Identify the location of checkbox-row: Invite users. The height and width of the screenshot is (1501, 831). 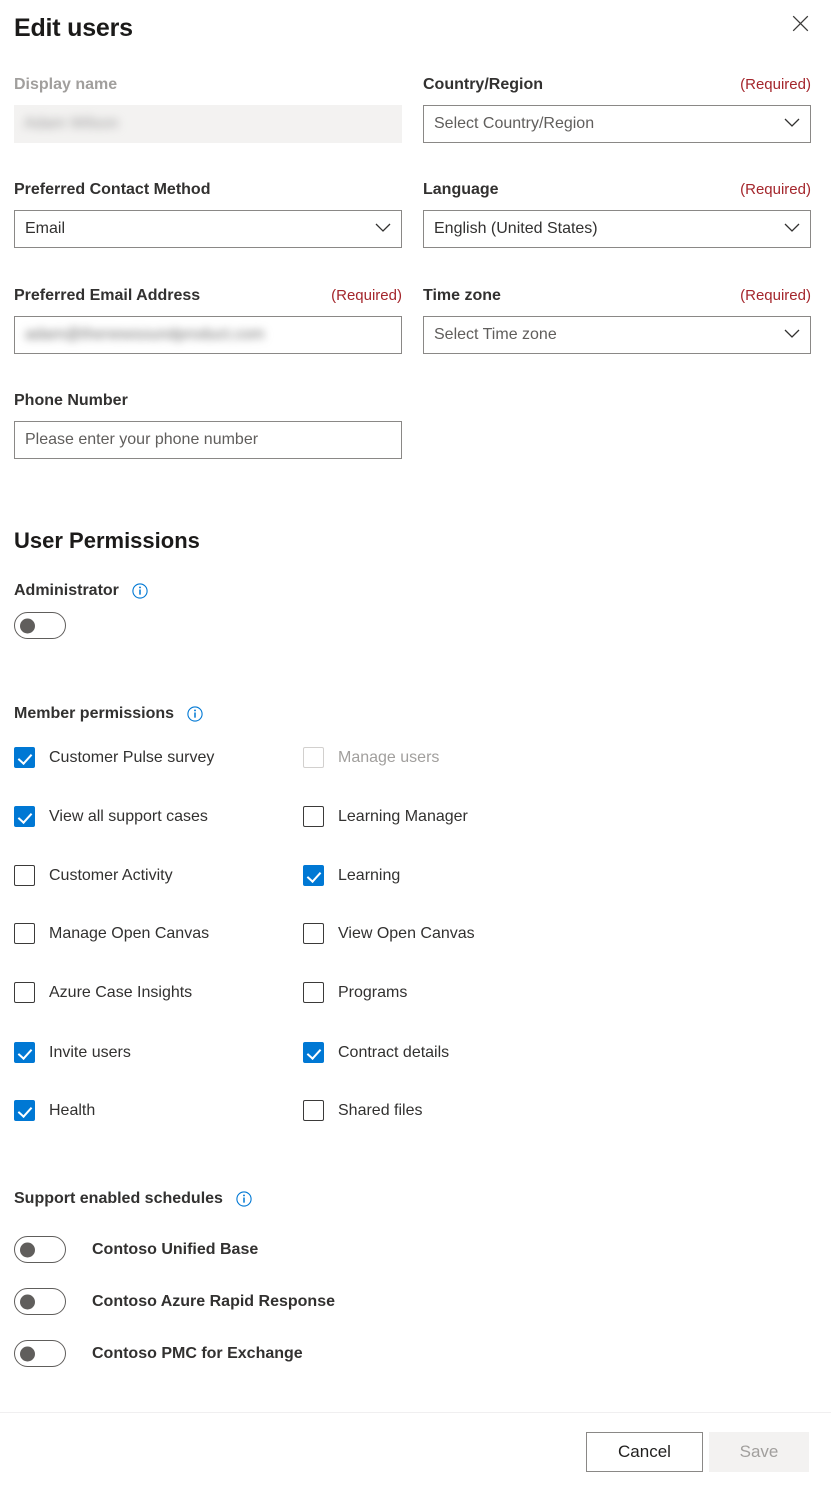
(72, 1052).